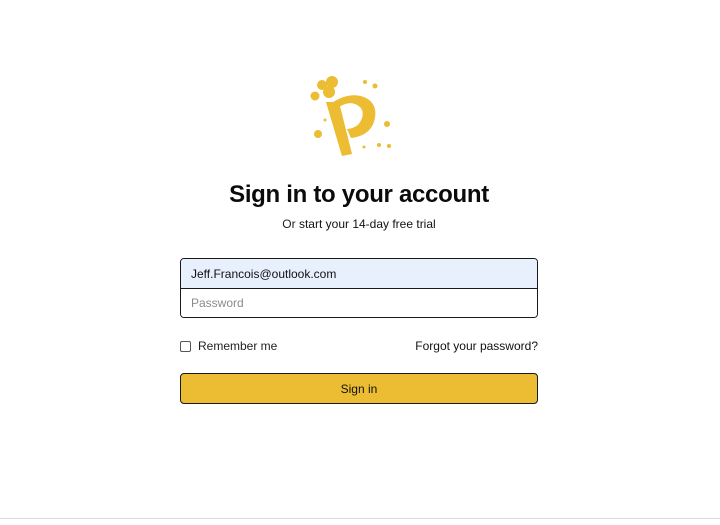 The image size is (720, 525). Describe the element at coordinates (289, 224) in the screenshot. I see `subtitle-prefix: Or` at that location.